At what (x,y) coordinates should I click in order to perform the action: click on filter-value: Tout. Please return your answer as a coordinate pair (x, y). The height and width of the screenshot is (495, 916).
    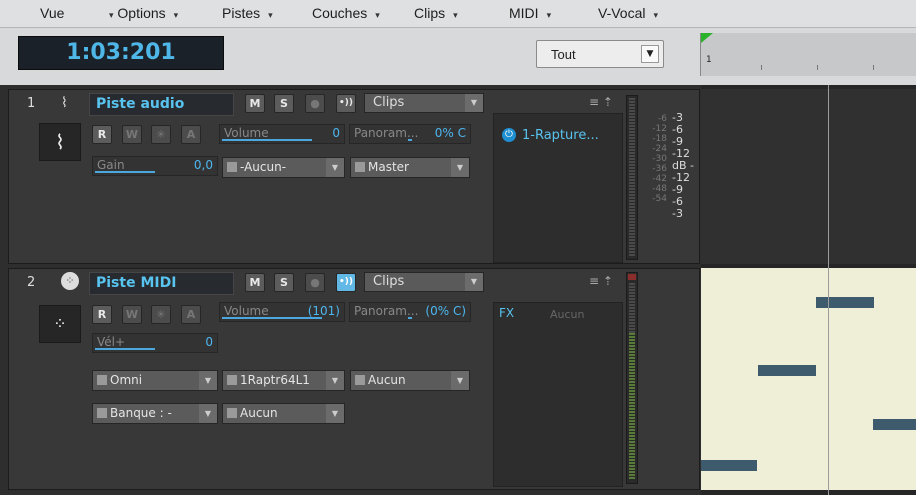
    Looking at the image, I should click on (563, 54).